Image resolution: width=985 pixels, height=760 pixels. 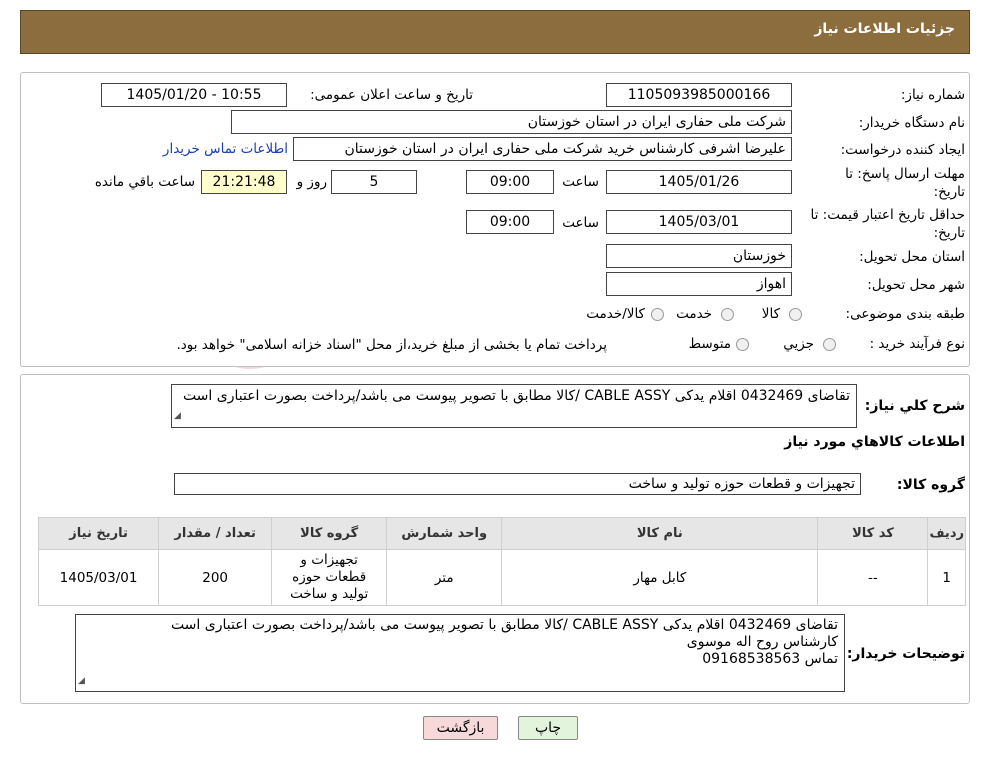 What do you see at coordinates (905, 314) in the screenshot?
I see `category-label: طبقه بندی موضوعی:` at bounding box center [905, 314].